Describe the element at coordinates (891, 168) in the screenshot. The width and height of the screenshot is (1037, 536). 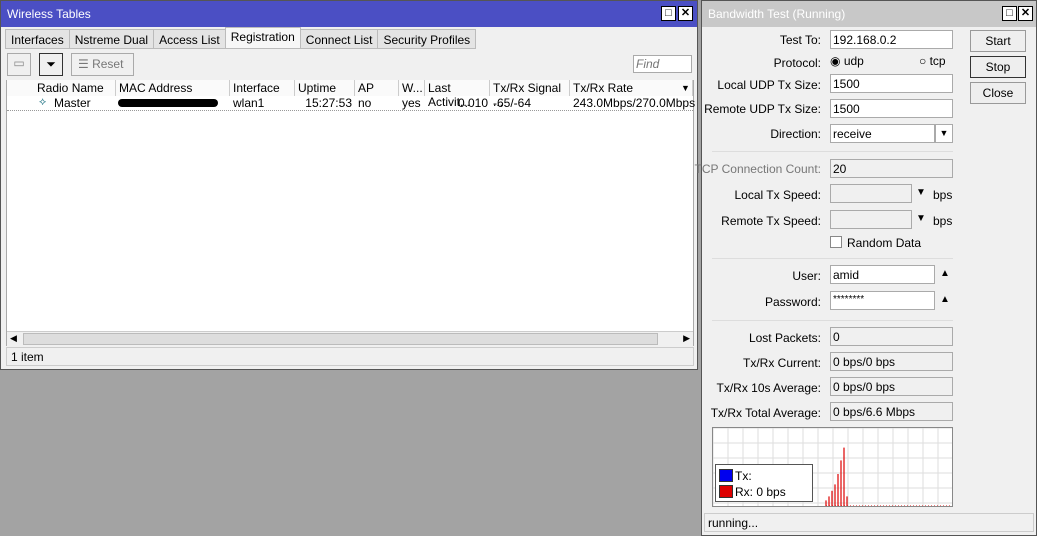
I see `tcp-count-input: 20` at that location.